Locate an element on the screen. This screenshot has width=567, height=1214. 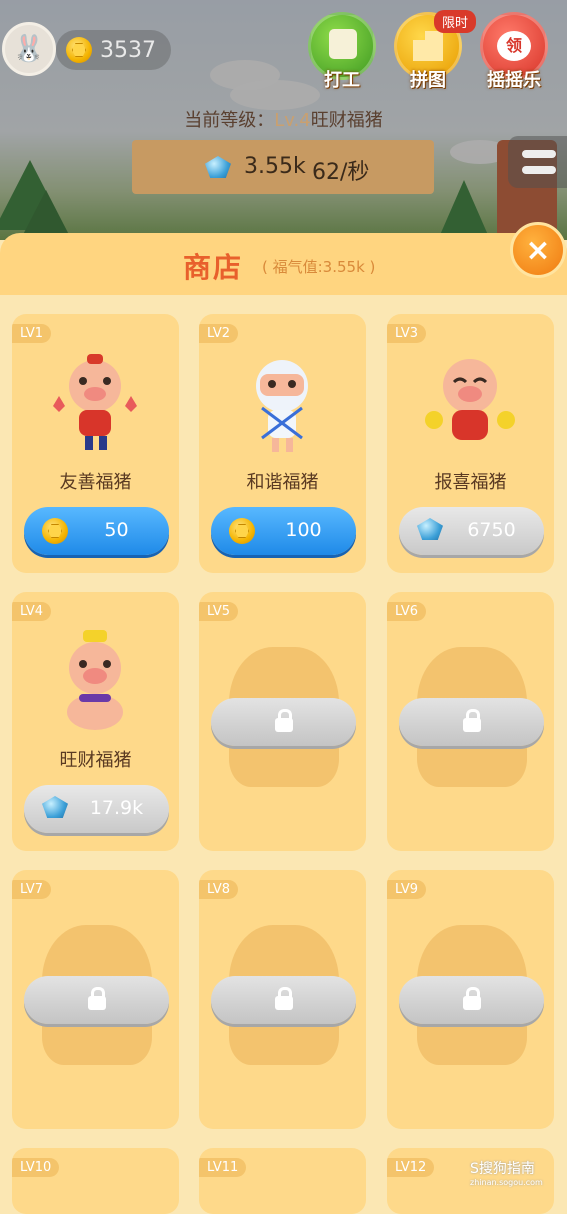
level-badge: LV12 is located at coordinates (411, 1167).